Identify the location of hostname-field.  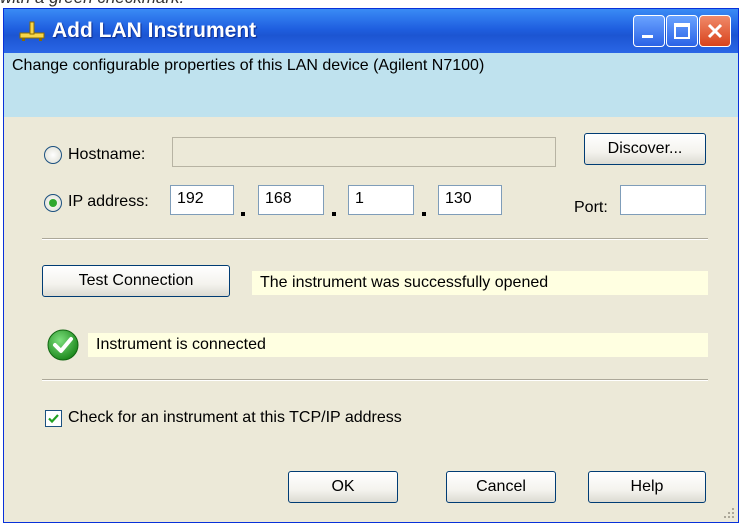
(364, 152).